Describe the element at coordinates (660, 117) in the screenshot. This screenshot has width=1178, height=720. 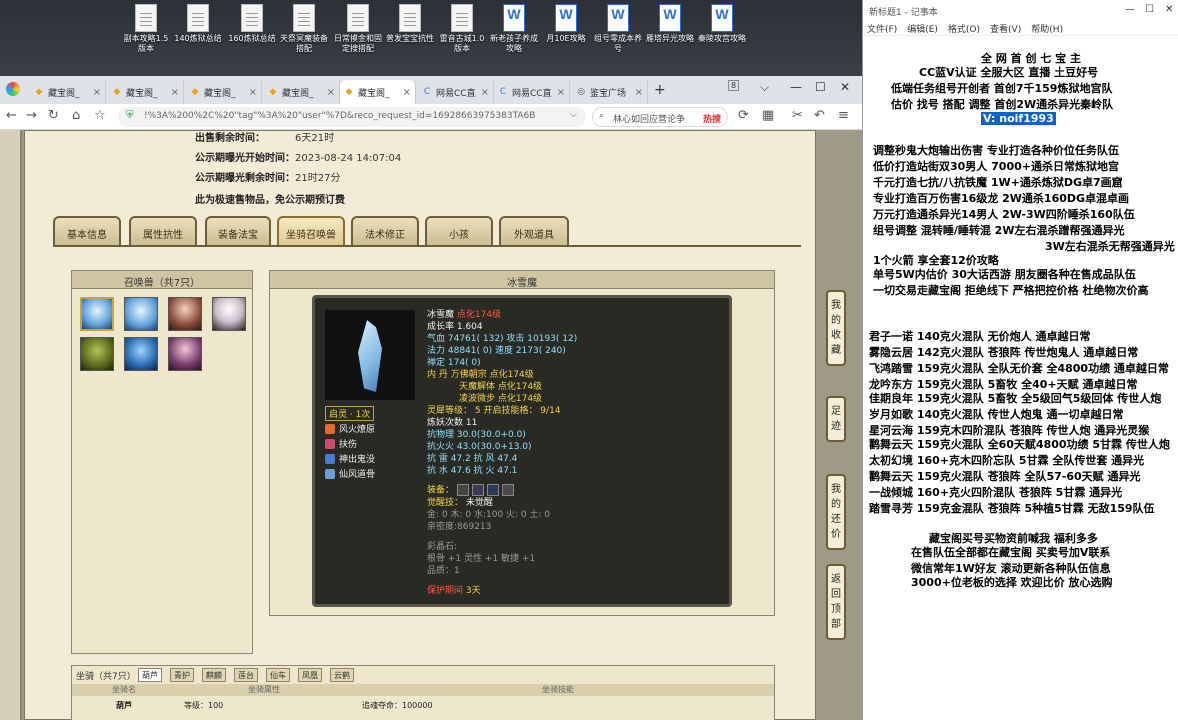
I see `search-field: ⌕ 林心如回应营论争 热搜` at that location.